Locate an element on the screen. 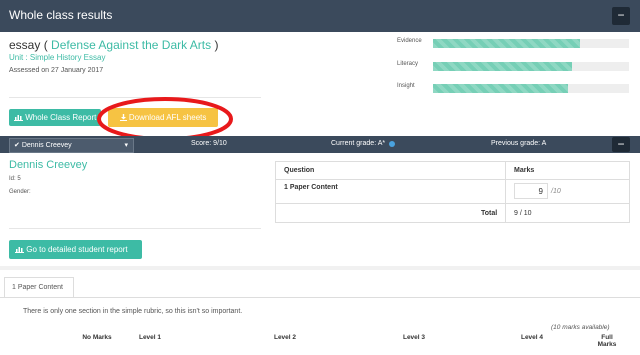 This screenshot has width=640, height=355. mark-total: /10 is located at coordinates (556, 191).